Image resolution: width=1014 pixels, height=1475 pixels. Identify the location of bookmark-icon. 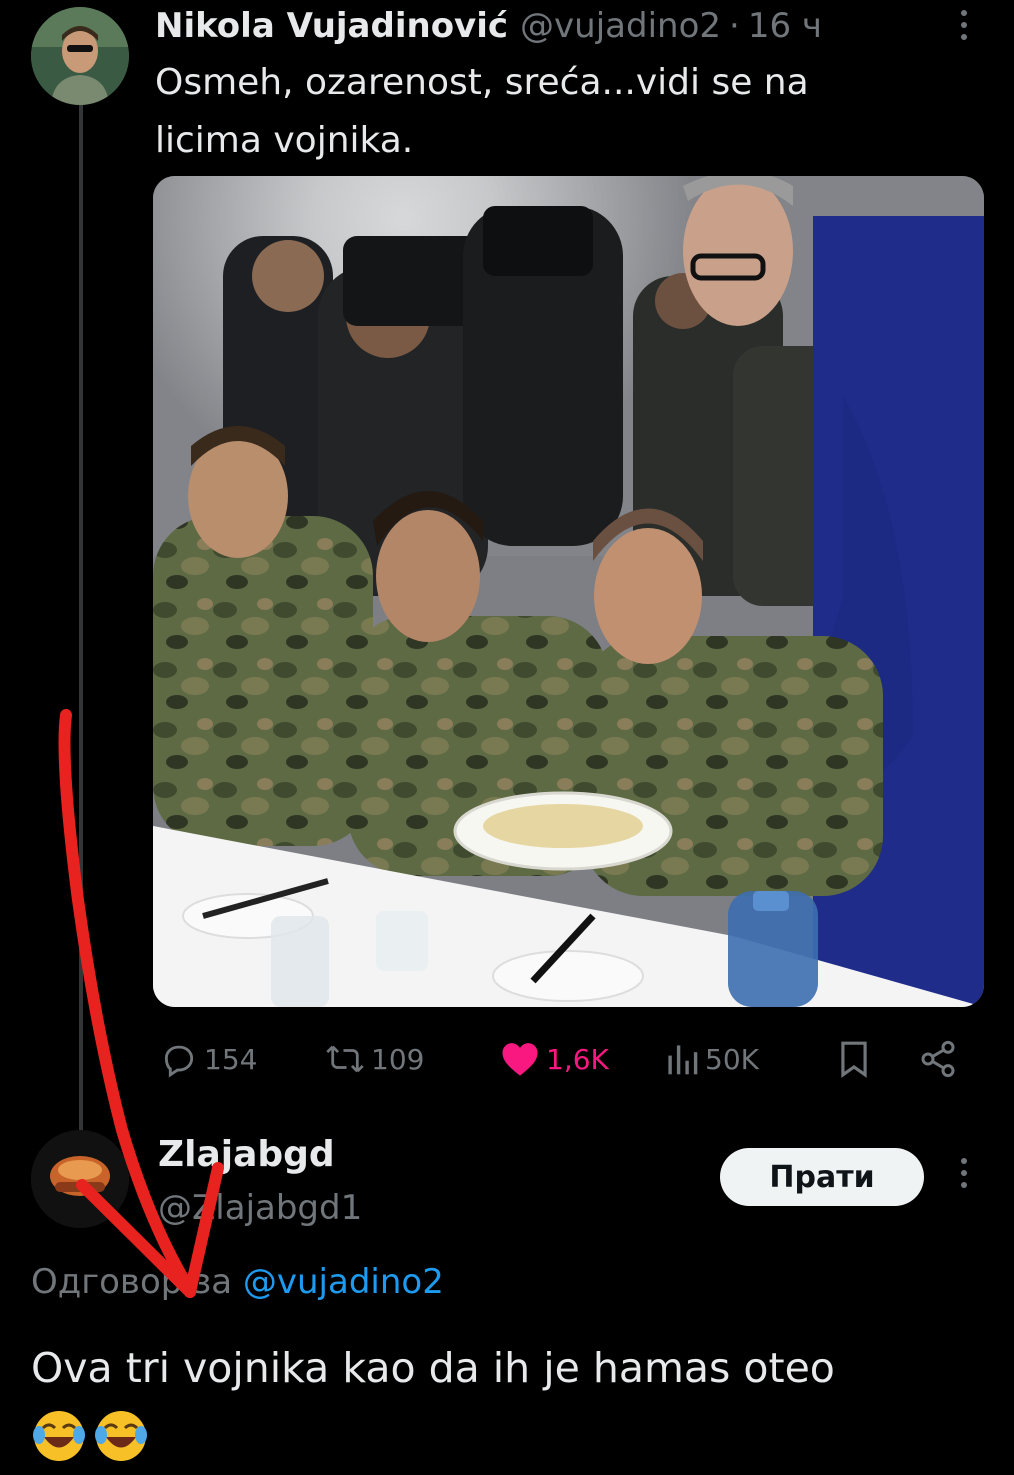
(854, 1059).